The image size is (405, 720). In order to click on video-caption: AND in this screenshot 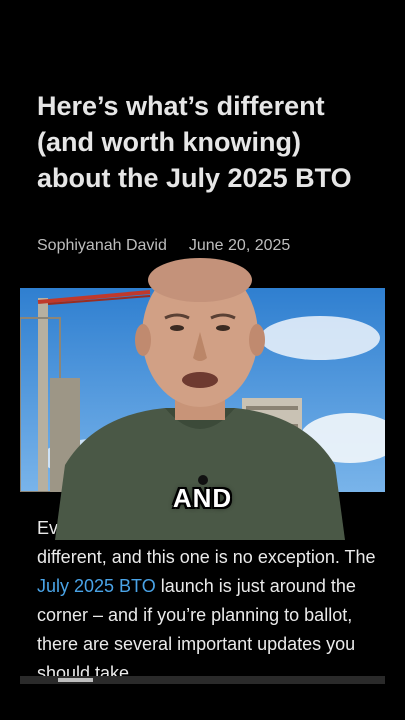, I will do `click(202, 498)`.